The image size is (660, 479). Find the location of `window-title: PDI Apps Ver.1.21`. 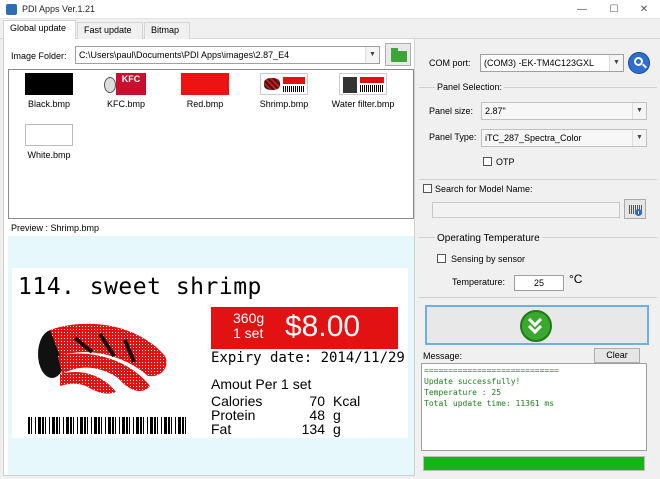

window-title: PDI Apps Ver.1.21 is located at coordinates (59, 9).